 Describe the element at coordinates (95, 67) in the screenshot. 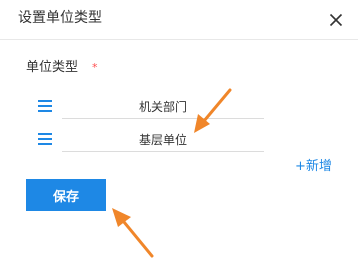

I see `required-mark: *` at that location.